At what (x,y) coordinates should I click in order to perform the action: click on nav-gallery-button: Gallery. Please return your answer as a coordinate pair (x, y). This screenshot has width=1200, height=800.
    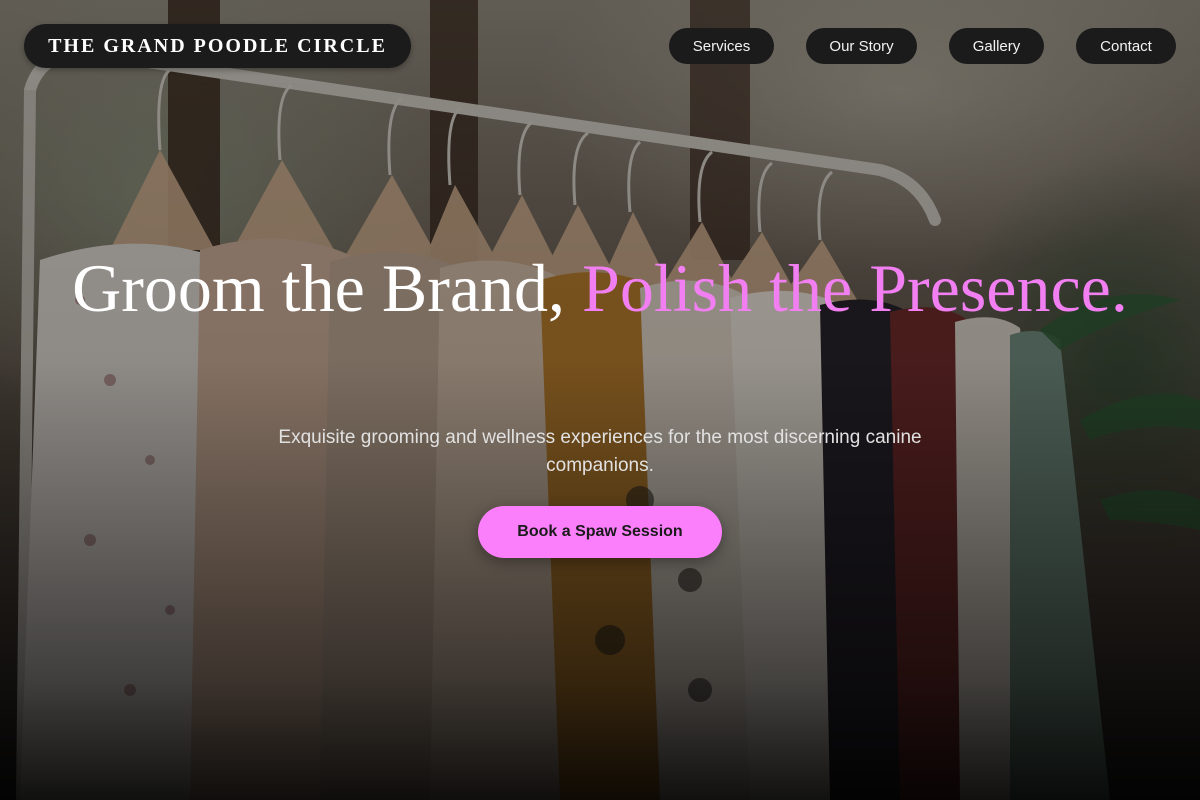
    Looking at the image, I should click on (996, 46).